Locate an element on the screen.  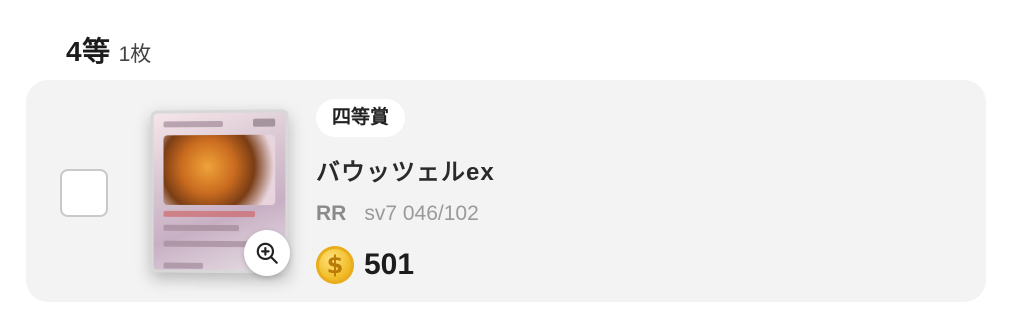
rarity-label: RR is located at coordinates (331, 213).